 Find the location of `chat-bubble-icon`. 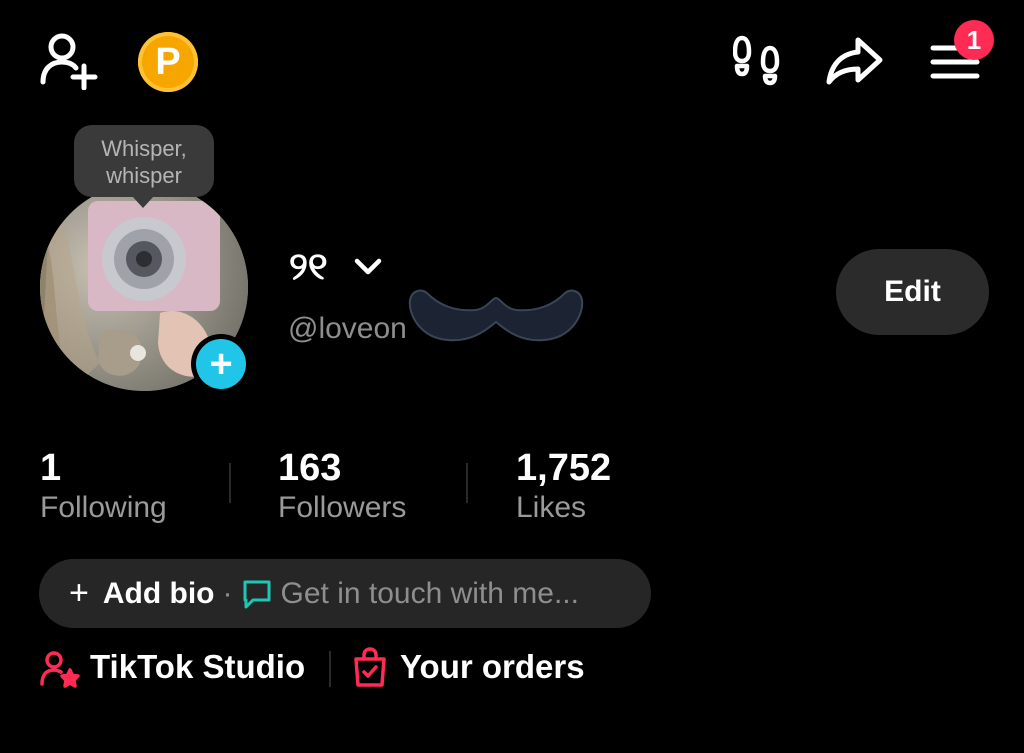

chat-bubble-icon is located at coordinates (257, 594).